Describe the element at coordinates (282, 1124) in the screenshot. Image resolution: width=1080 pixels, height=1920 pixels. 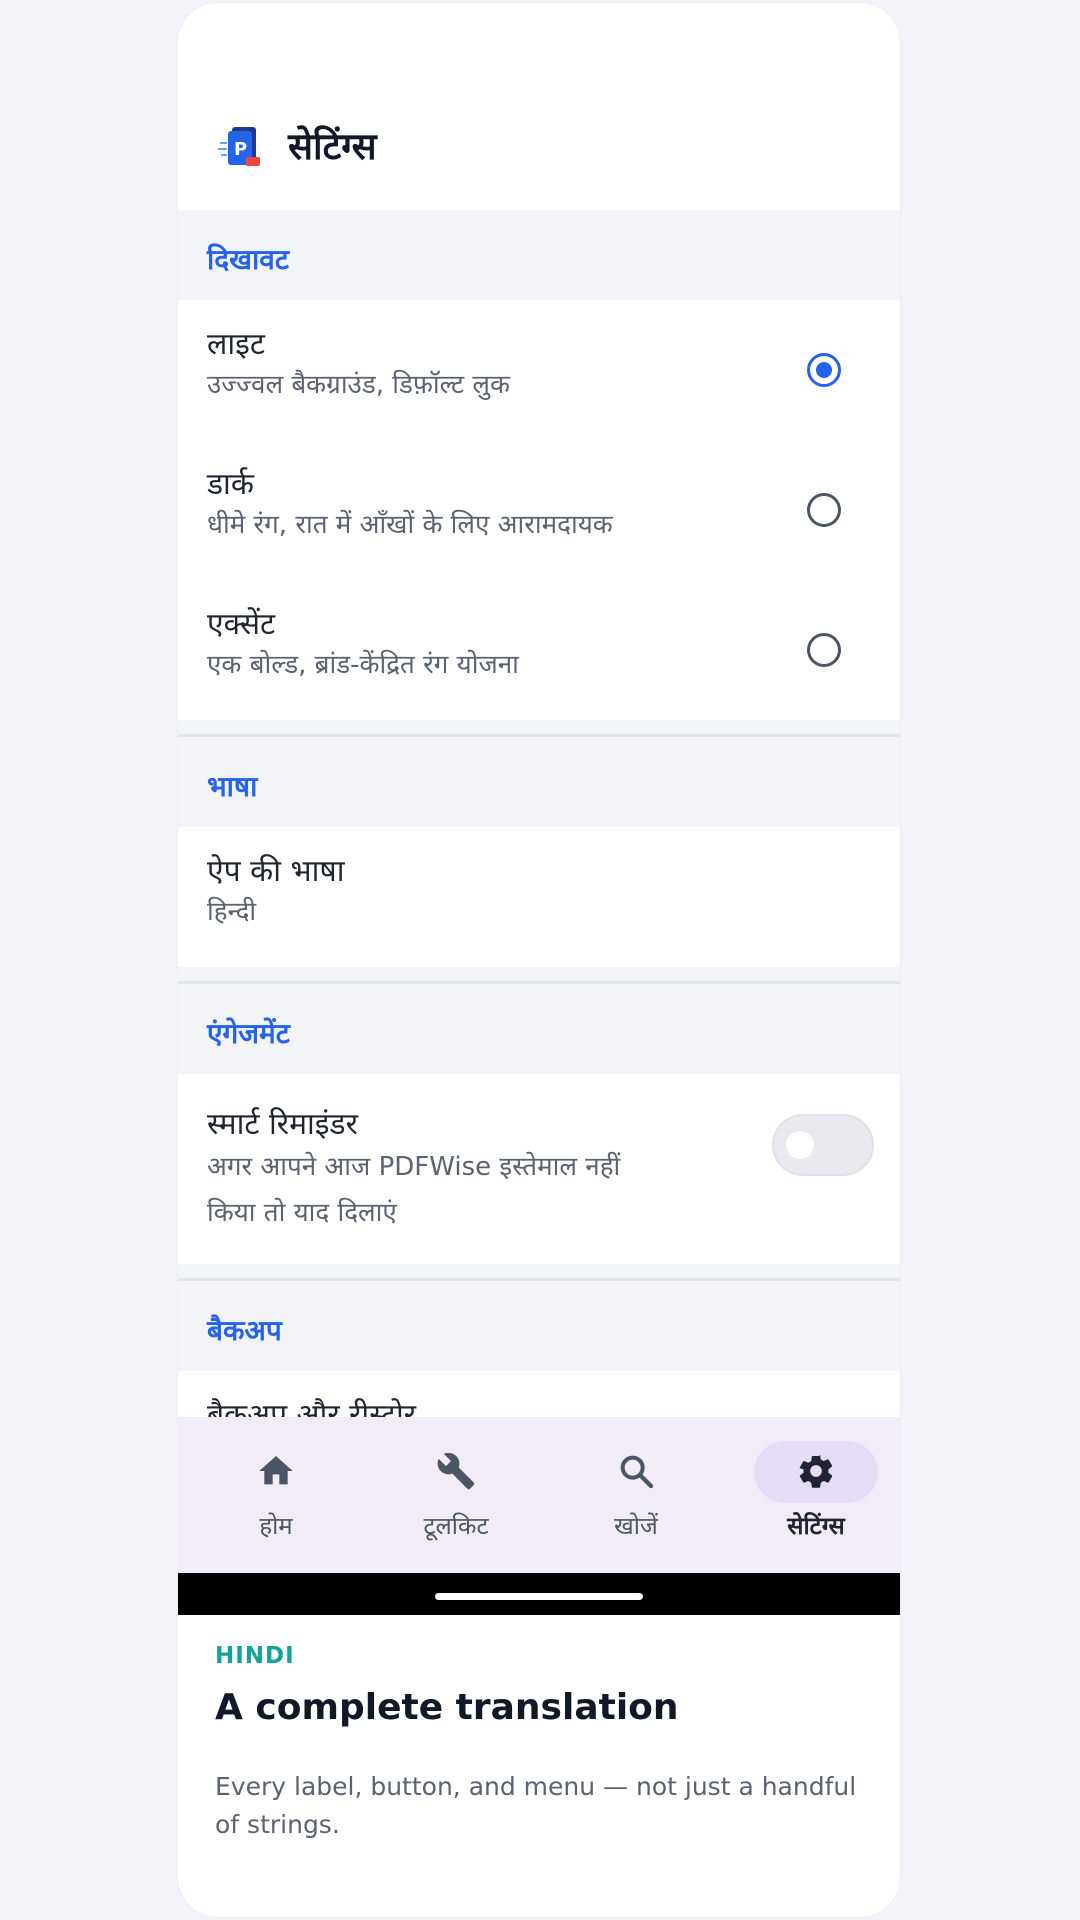
I see `item-title: स्मार्ट रिमाइंडर` at that location.